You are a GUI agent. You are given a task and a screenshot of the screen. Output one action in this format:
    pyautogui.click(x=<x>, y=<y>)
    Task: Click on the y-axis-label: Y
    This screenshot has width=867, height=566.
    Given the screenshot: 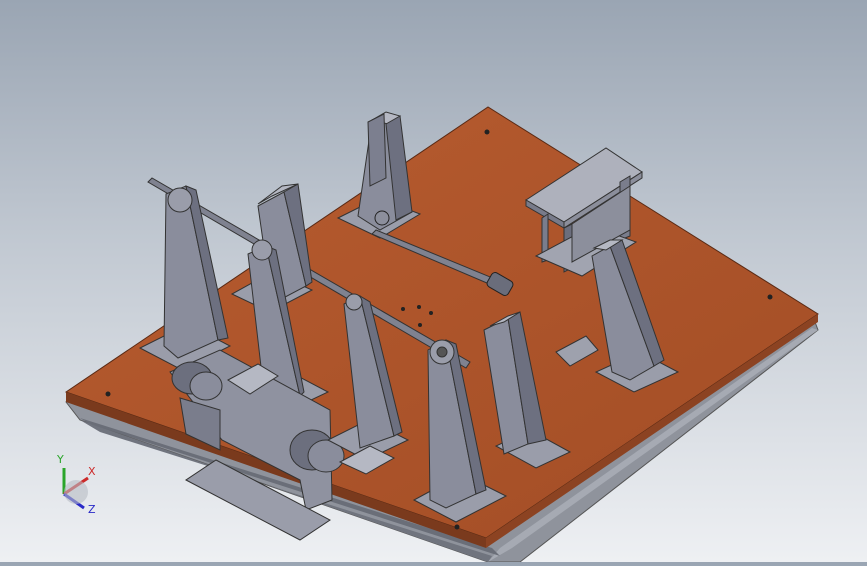 What is the action you would take?
    pyautogui.click(x=60, y=459)
    